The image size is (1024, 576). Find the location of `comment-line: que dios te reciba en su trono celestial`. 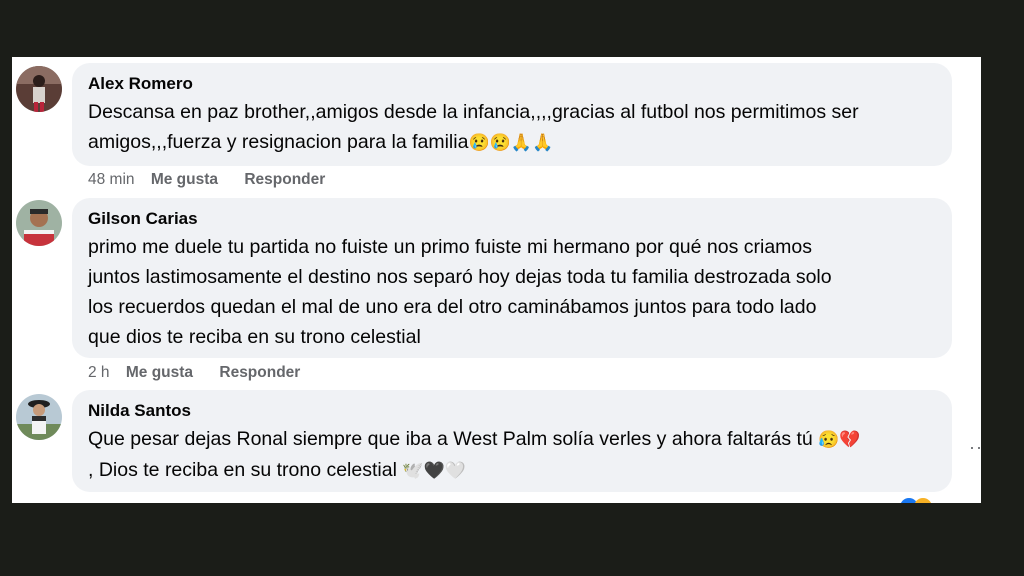

comment-line: que dios te reciba en su trono celestial is located at coordinates (254, 337).